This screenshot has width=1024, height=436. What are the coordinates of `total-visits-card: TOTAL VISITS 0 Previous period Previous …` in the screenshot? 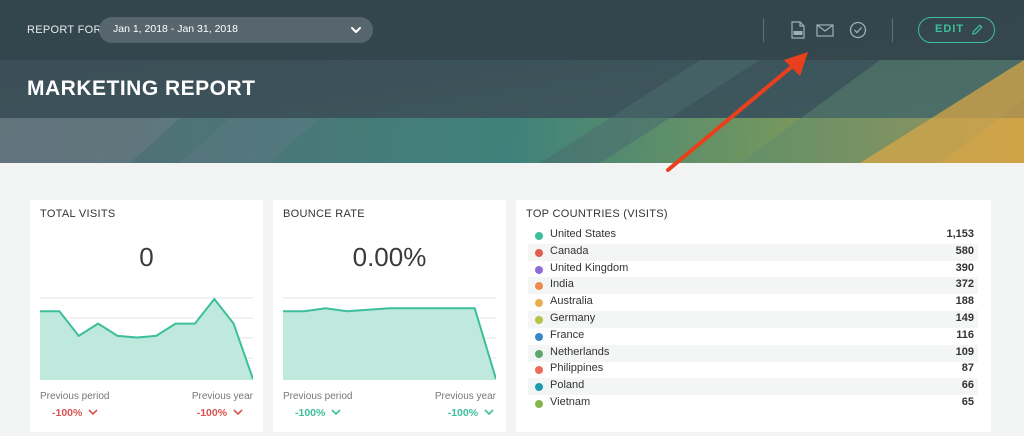 It's located at (146, 316).